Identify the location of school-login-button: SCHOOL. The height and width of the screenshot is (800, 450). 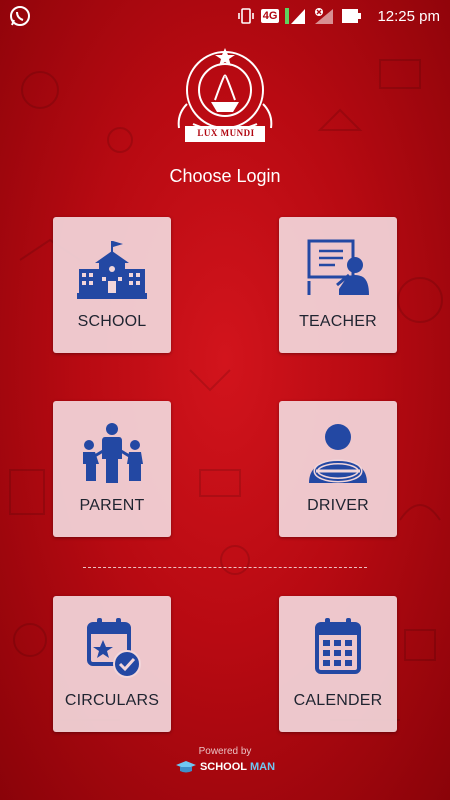
(112, 285).